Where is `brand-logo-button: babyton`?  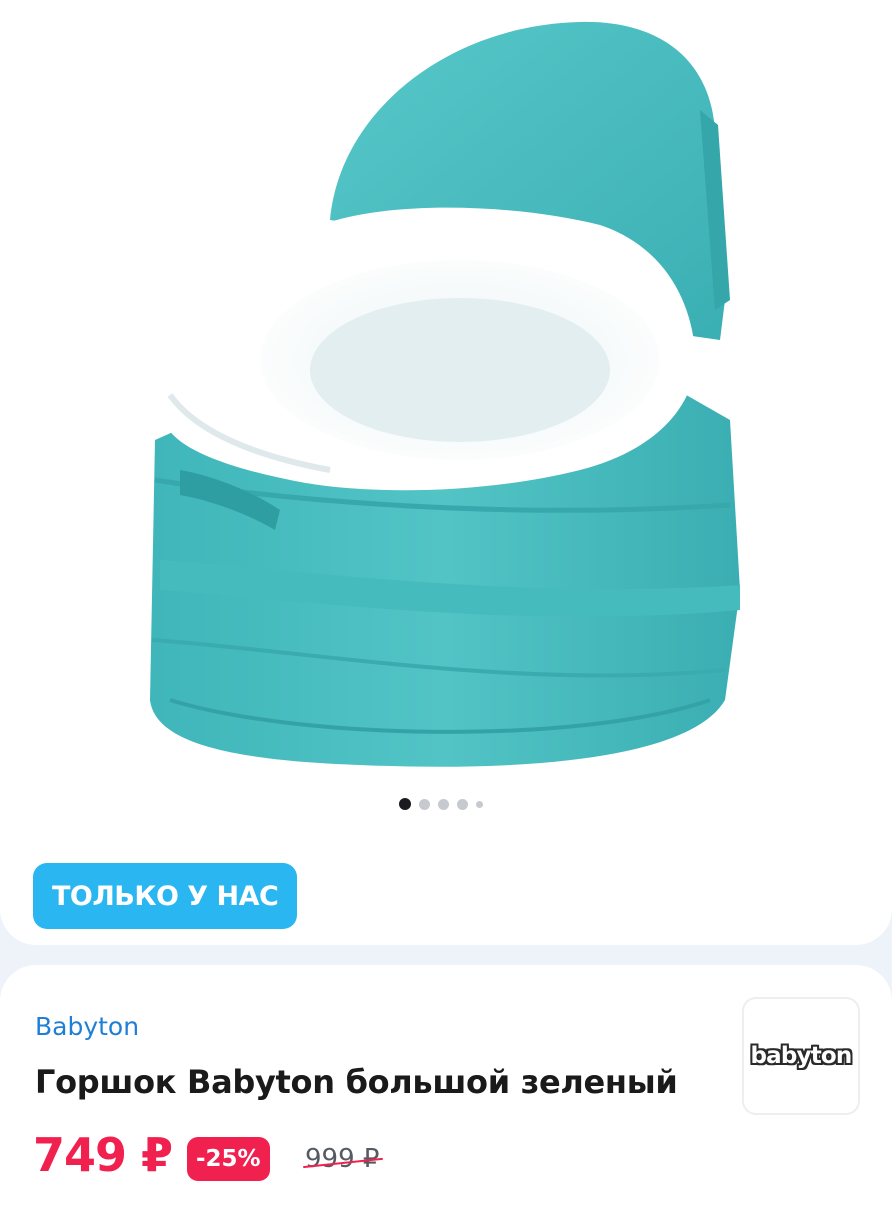
brand-logo-button: babyton is located at coordinates (801, 1056).